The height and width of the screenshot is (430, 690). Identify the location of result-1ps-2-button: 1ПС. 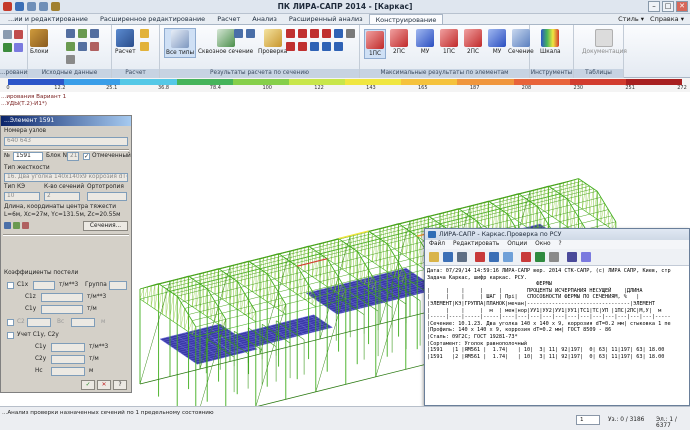
(449, 42).